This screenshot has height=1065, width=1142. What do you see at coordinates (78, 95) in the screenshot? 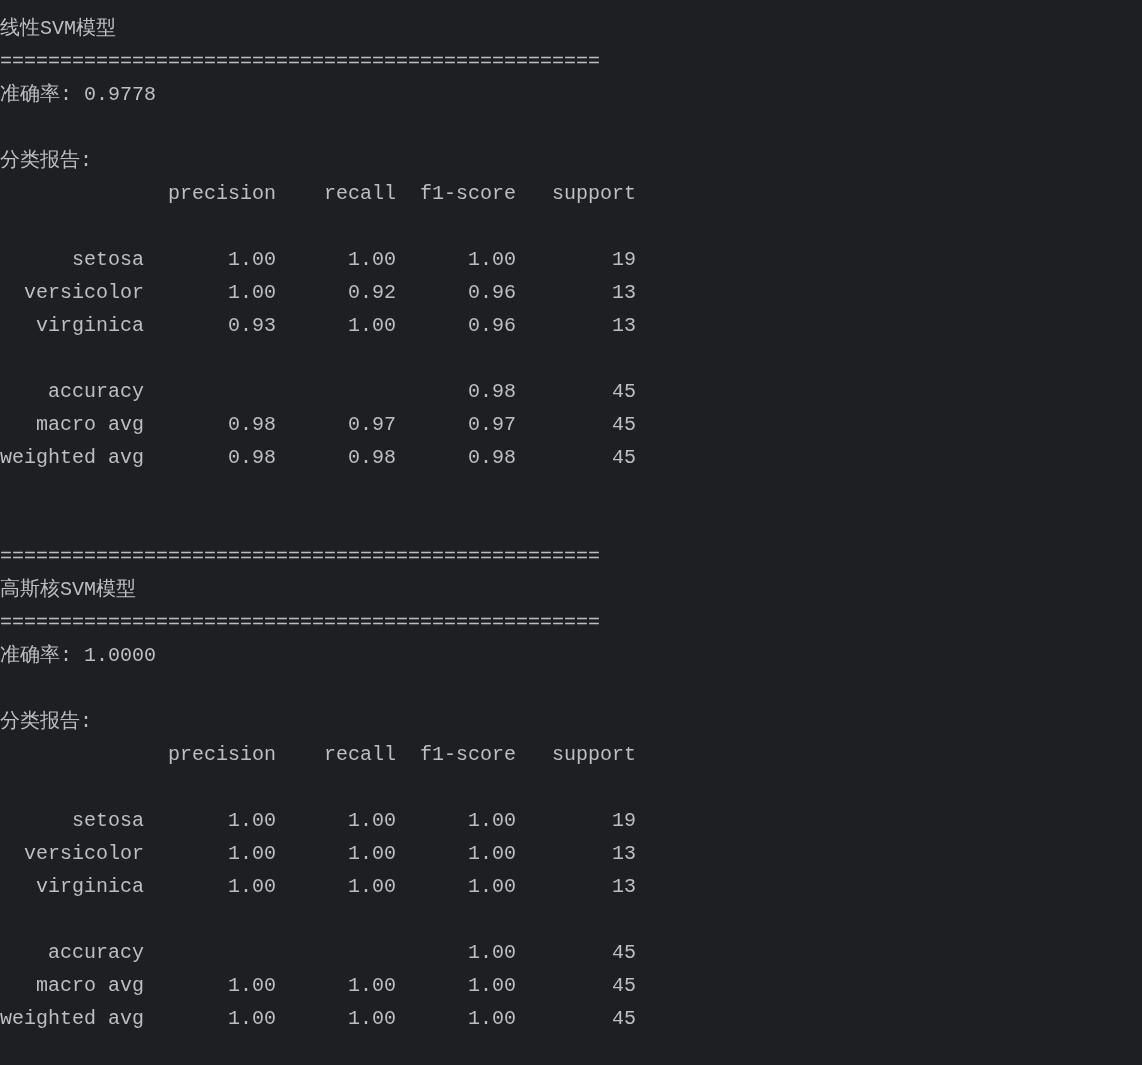
I see `accuracy-text: 准确率: 0.9778` at bounding box center [78, 95].